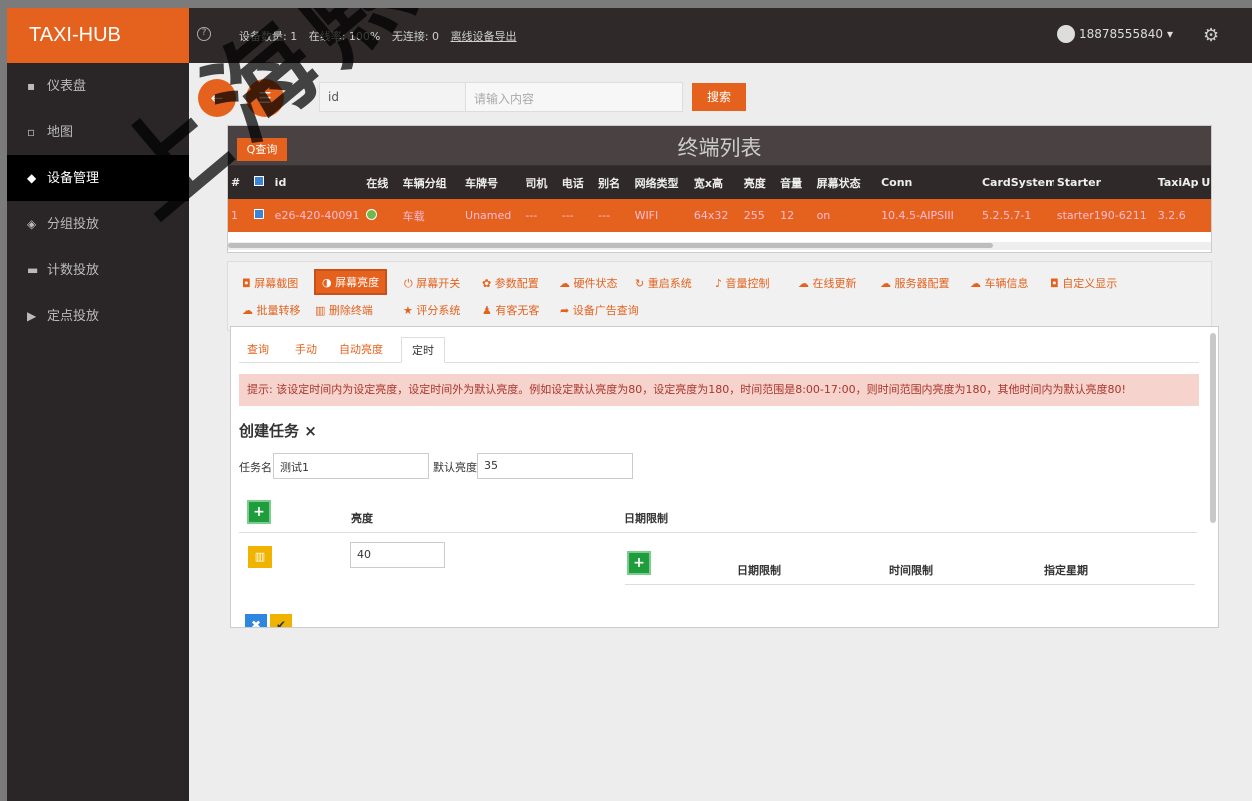 This screenshot has height=801, width=1252. What do you see at coordinates (362, 518) in the screenshot?
I see `brightness-column-header: 亮度` at bounding box center [362, 518].